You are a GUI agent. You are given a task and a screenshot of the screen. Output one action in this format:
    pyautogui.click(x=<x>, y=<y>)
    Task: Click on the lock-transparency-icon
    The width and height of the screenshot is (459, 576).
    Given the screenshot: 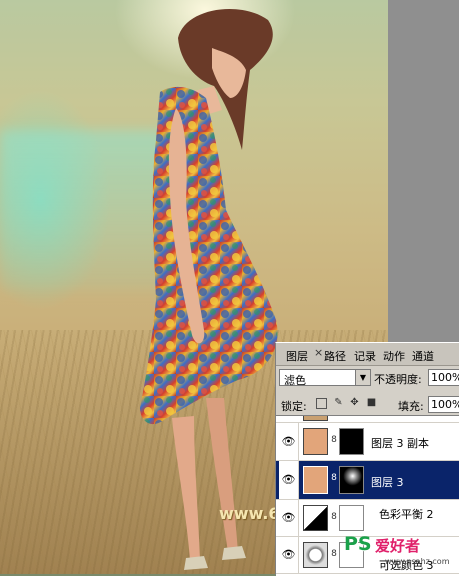 What is the action you would take?
    pyautogui.click(x=321, y=403)
    